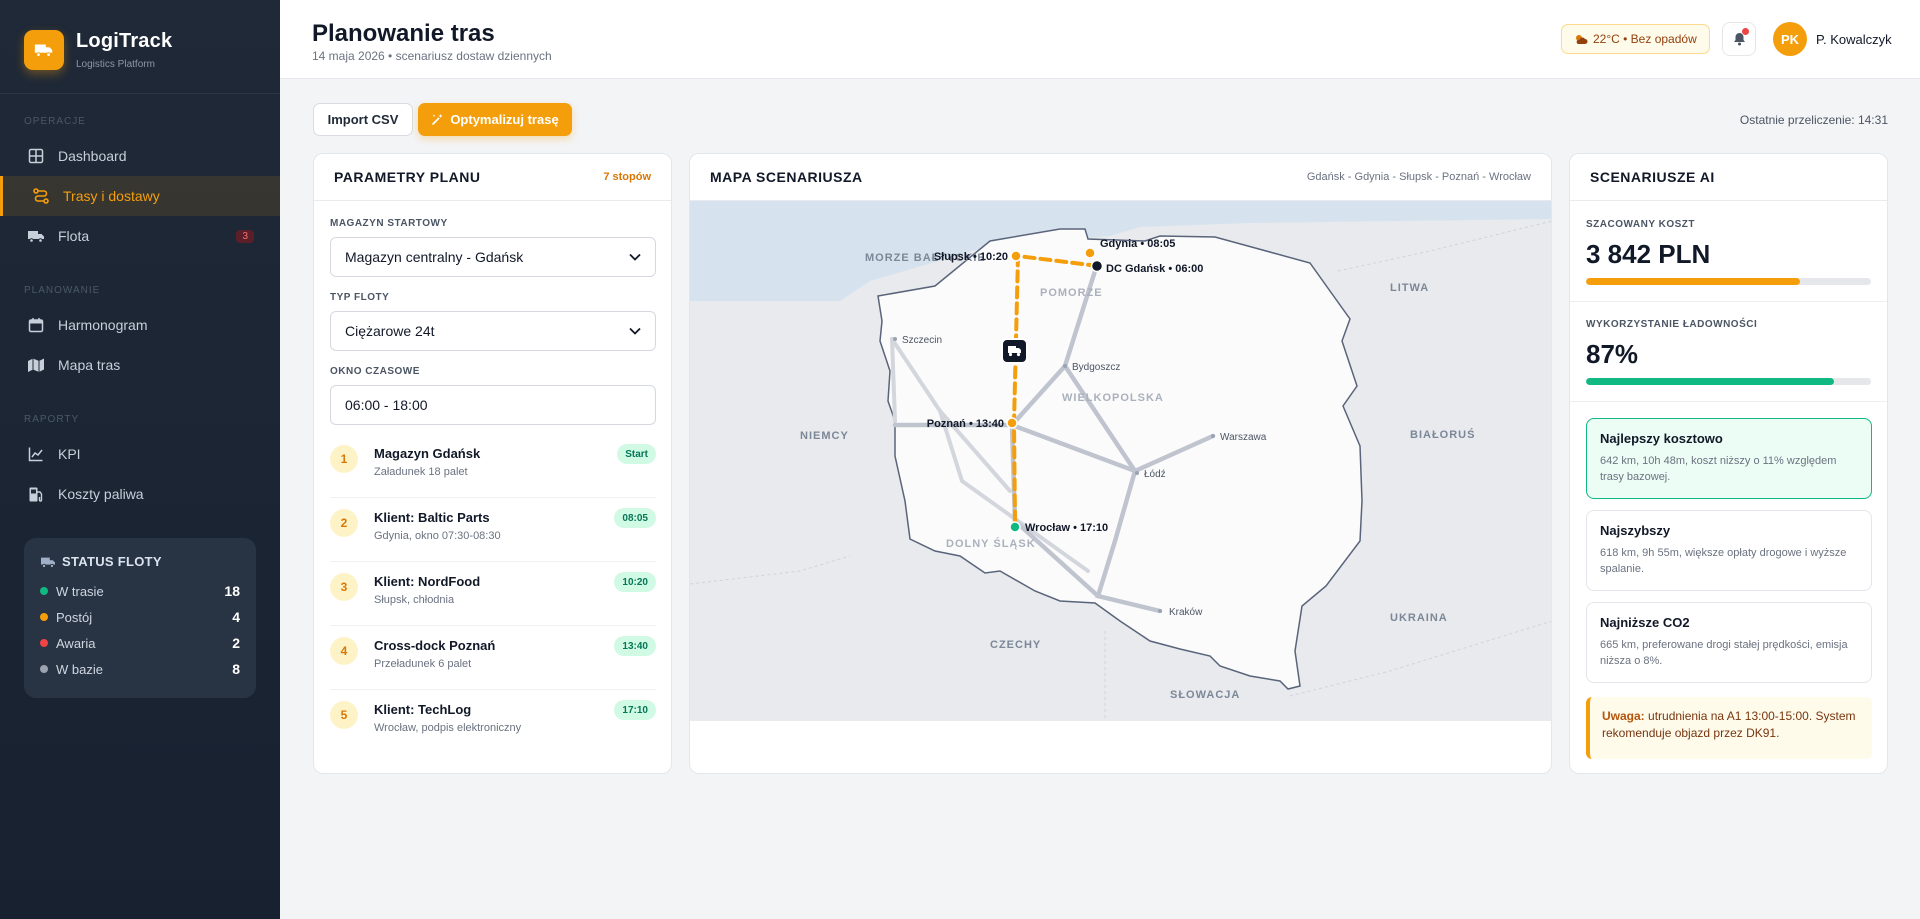  What do you see at coordinates (36, 454) in the screenshot?
I see `chart-line-icon` at bounding box center [36, 454].